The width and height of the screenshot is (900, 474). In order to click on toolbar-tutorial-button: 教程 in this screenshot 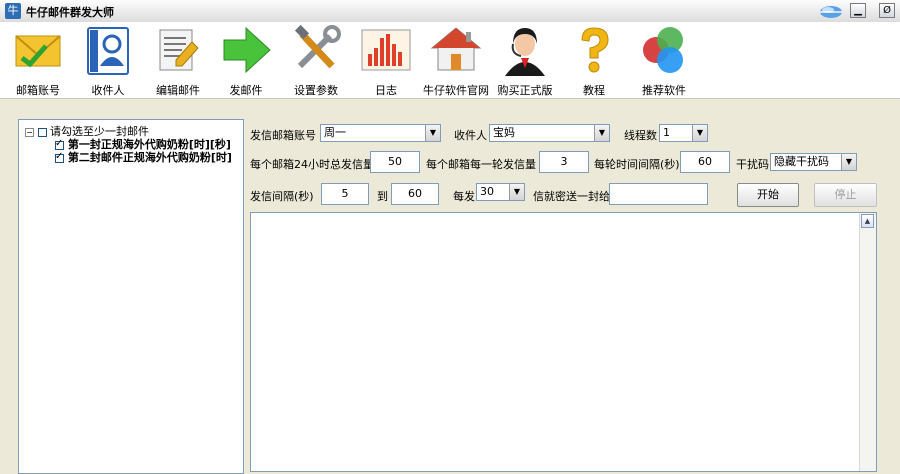, I will do `click(594, 60)`.